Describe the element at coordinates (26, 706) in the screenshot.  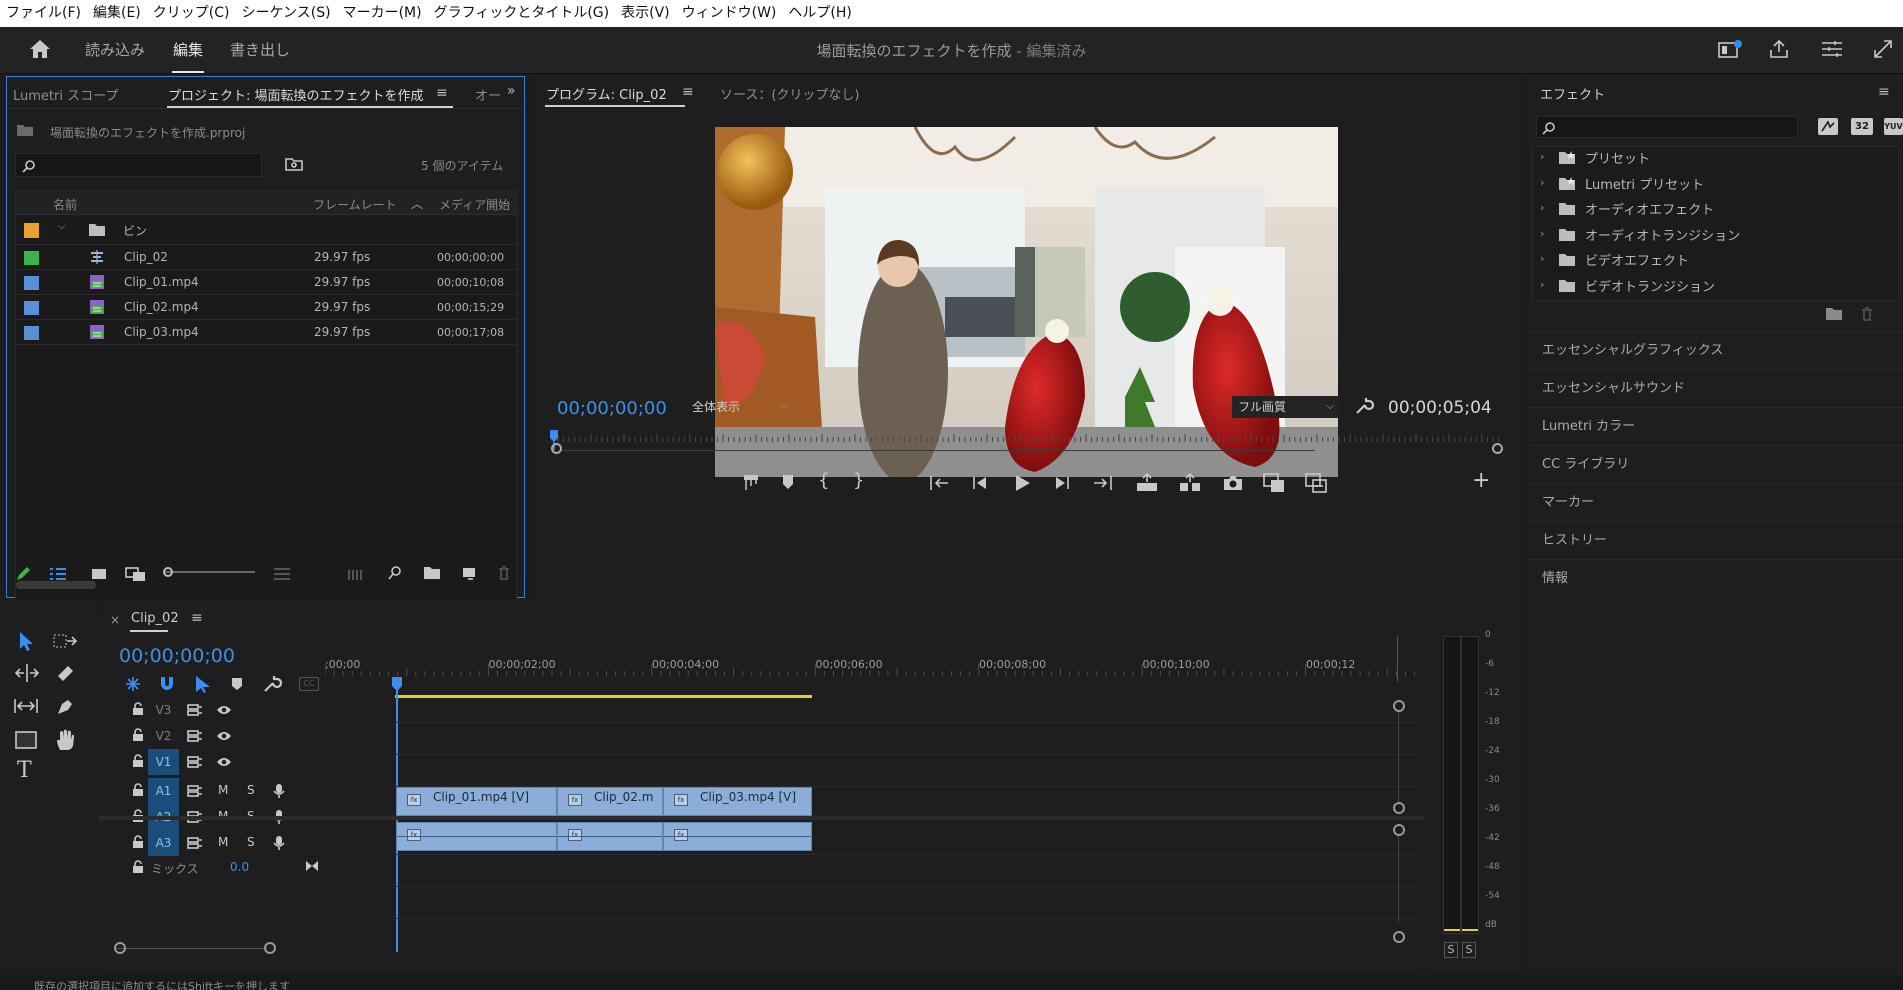
I see `slip-tool-icon` at that location.